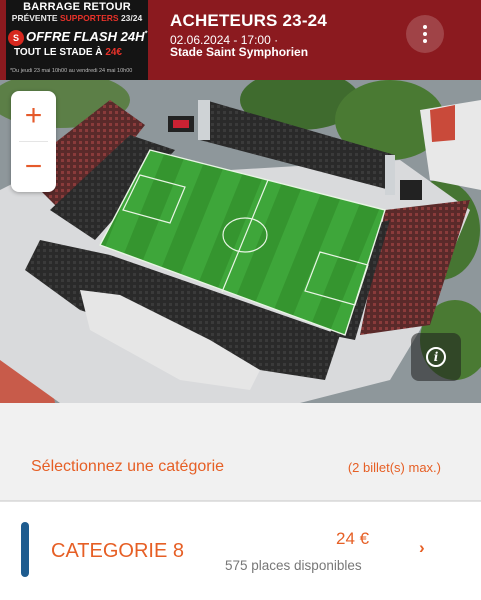 The height and width of the screenshot is (600, 481). I want to click on promo-season-text: 23/24, so click(131, 18).